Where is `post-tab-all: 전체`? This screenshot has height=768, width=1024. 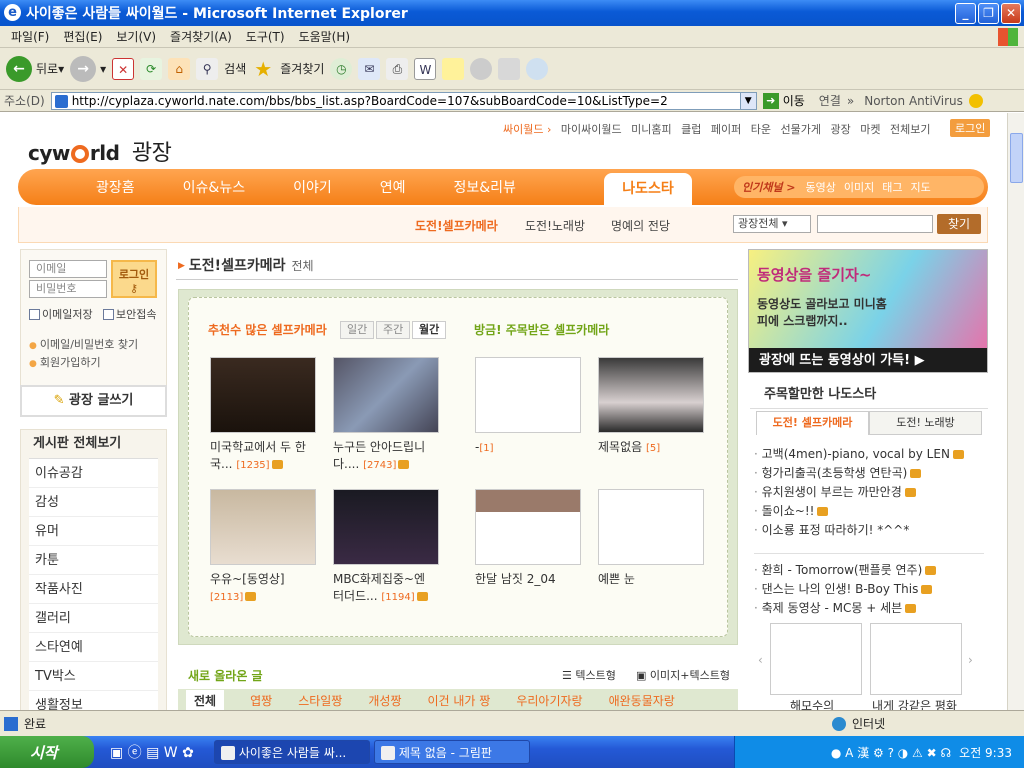 post-tab-all: 전체 is located at coordinates (205, 699).